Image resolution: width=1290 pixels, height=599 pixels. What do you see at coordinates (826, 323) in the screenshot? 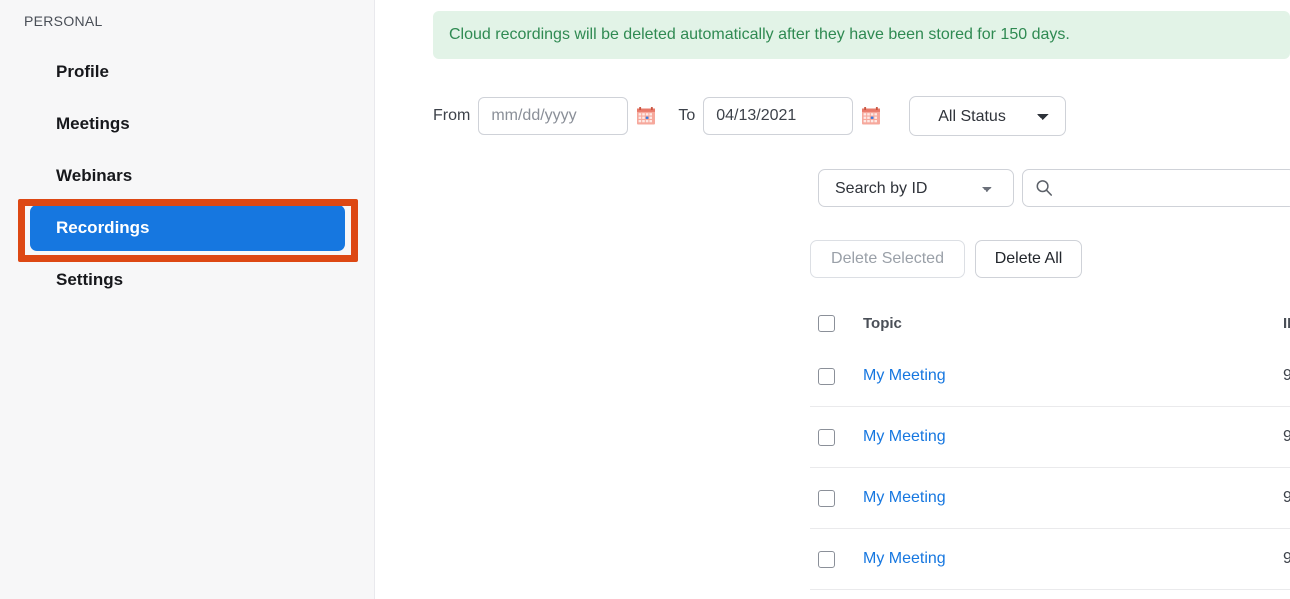
I see `select-all-checkbox` at bounding box center [826, 323].